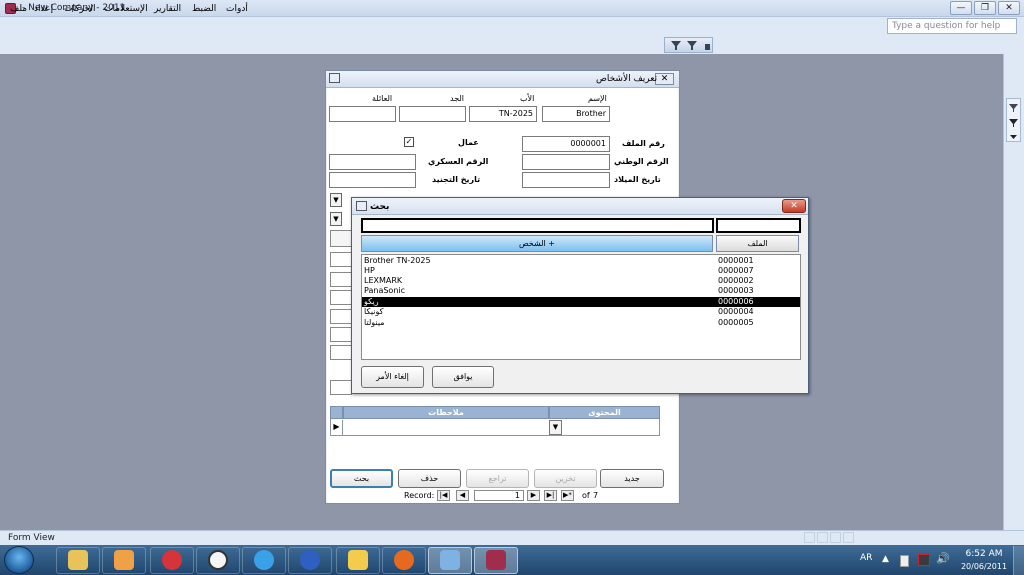 This screenshot has height=575, width=1024. I want to click on content-dropdown-icon: ▼, so click(555, 427).